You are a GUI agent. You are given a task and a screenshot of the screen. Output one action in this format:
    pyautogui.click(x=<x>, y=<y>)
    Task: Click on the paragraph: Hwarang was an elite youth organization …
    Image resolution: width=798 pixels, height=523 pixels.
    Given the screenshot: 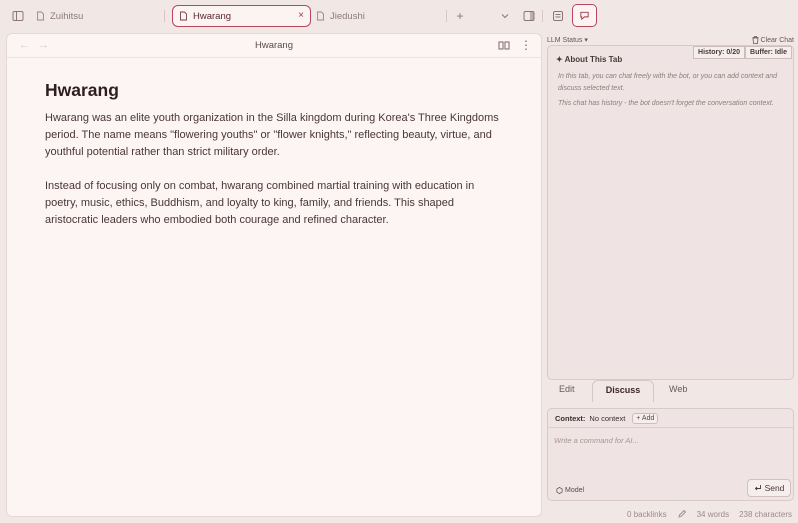 What is the action you would take?
    pyautogui.click(x=272, y=135)
    